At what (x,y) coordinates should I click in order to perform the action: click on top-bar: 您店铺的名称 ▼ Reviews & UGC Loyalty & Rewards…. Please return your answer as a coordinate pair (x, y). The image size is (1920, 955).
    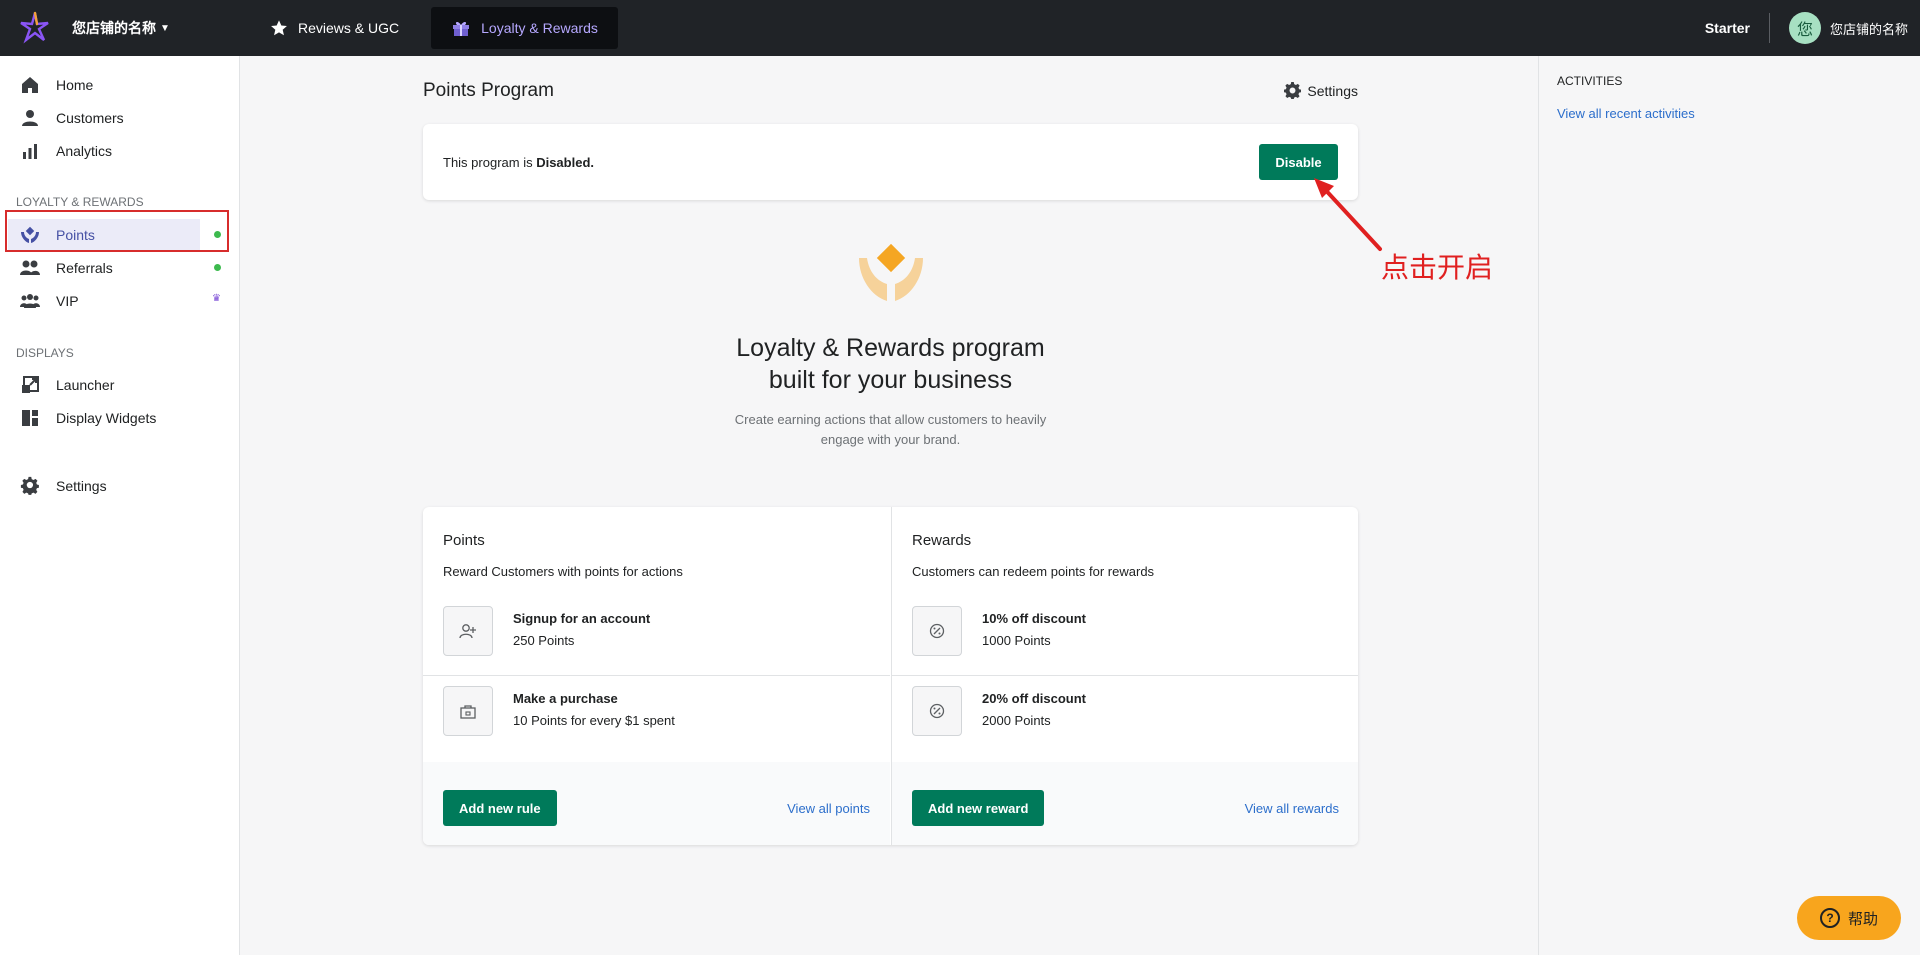
    Looking at the image, I should click on (960, 28).